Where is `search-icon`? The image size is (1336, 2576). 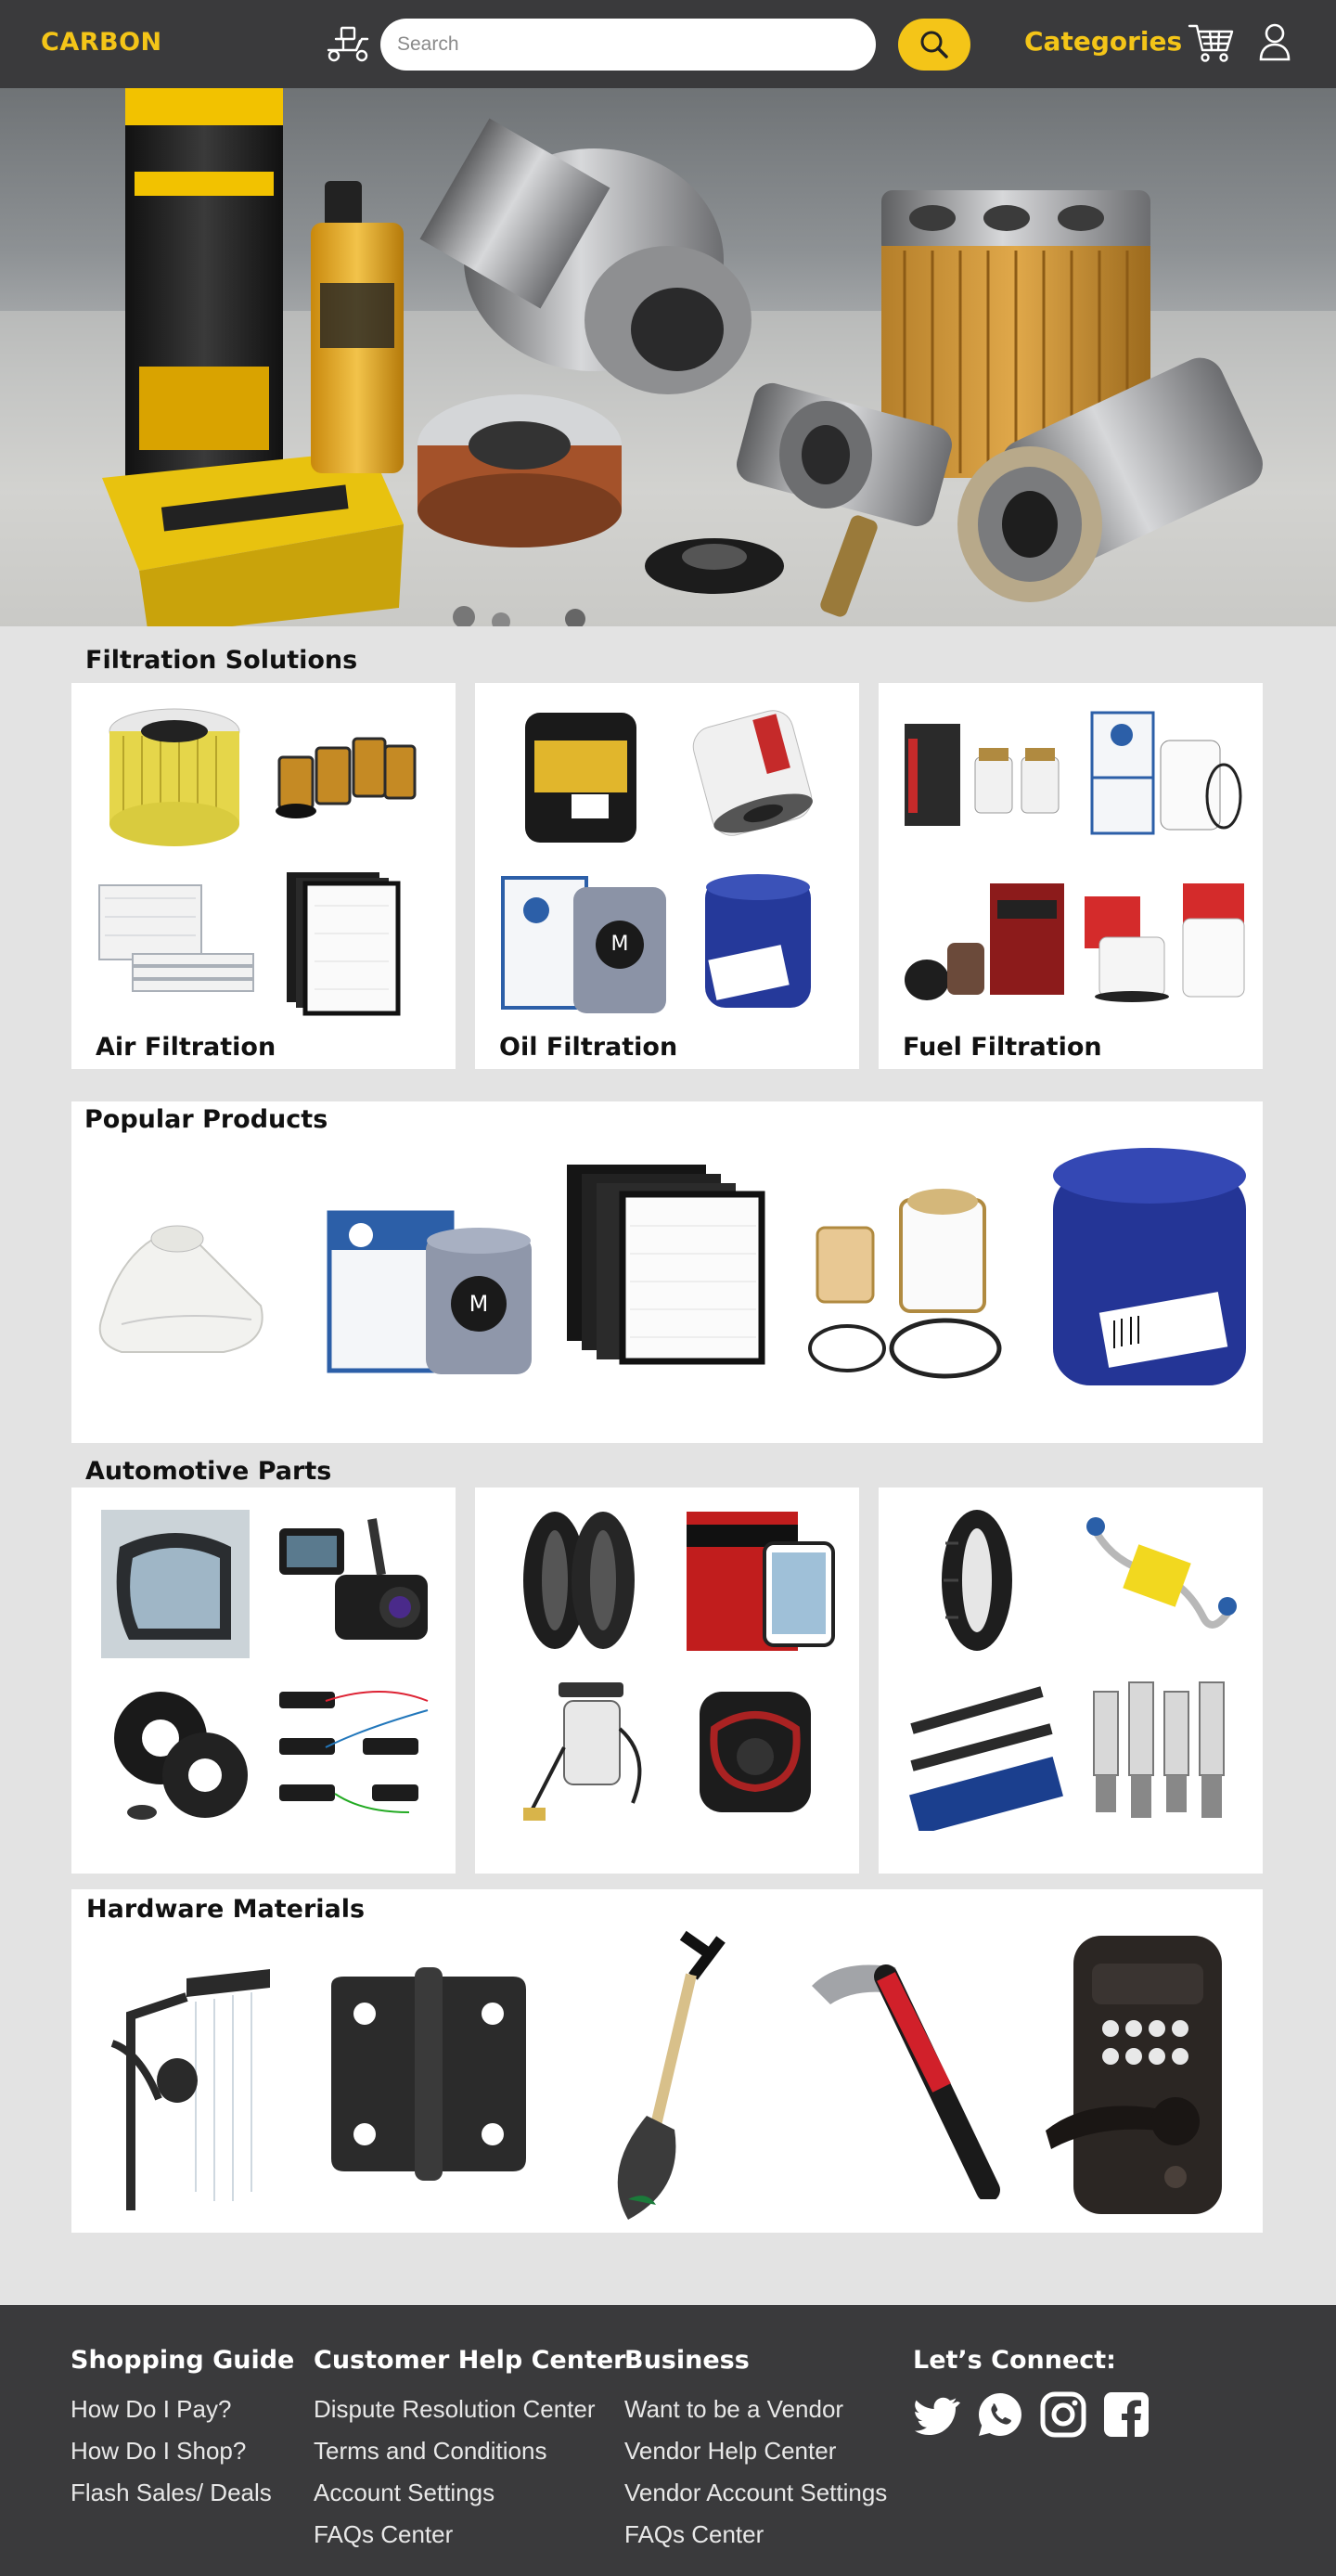
search-icon is located at coordinates (934, 44).